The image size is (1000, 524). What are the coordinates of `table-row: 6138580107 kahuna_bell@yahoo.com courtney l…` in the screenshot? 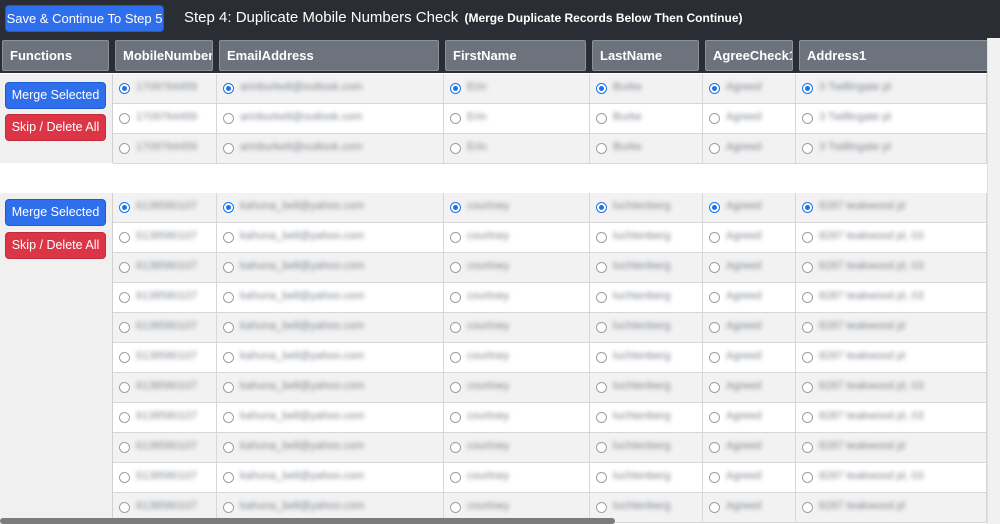 It's located at (550, 208).